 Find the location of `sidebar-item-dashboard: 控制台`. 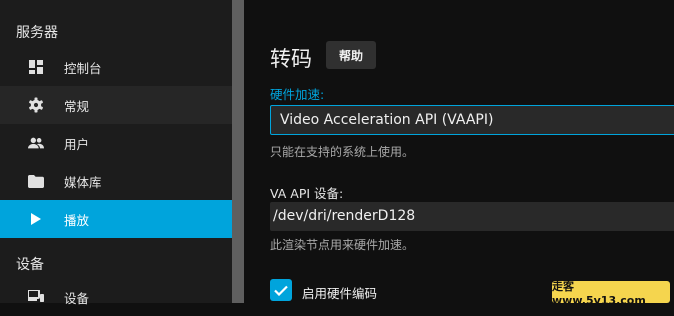

sidebar-item-dashboard: 控制台 is located at coordinates (116, 67).